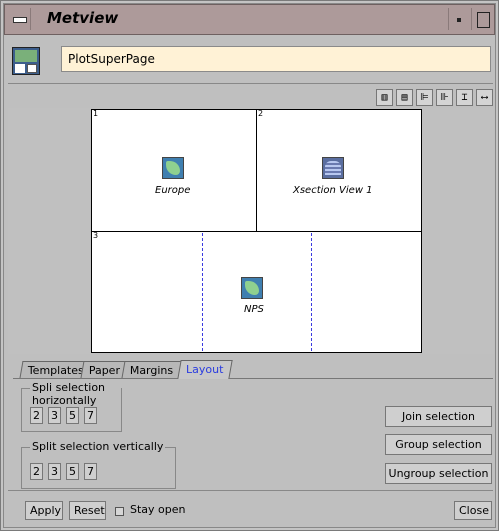  What do you see at coordinates (44, 510) in the screenshot?
I see `apply-button: Apply` at bounding box center [44, 510].